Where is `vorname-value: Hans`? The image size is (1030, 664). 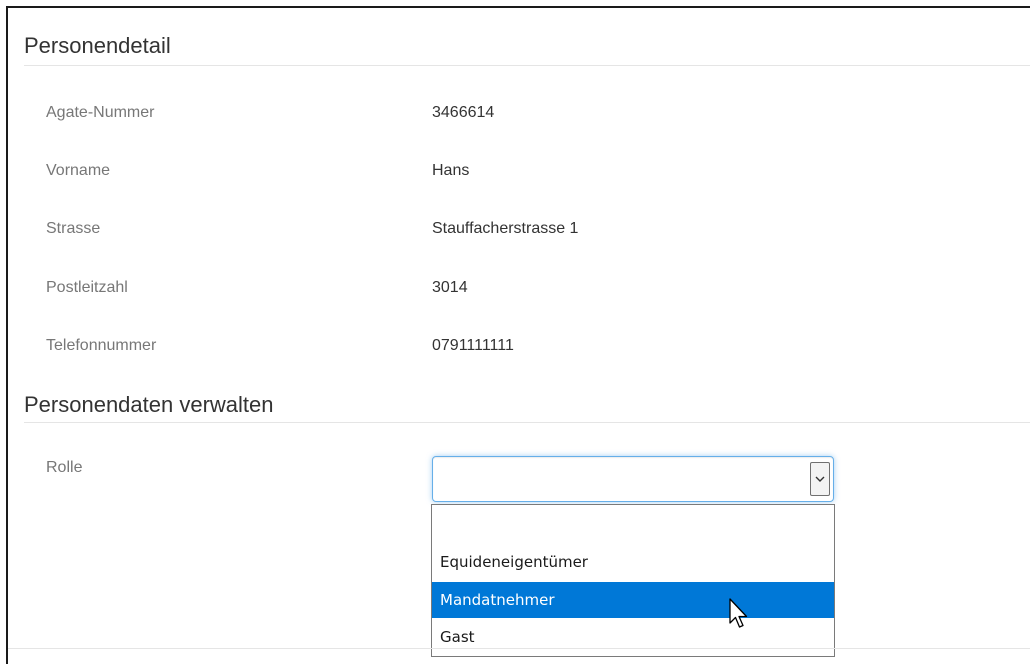 vorname-value: Hans is located at coordinates (451, 170).